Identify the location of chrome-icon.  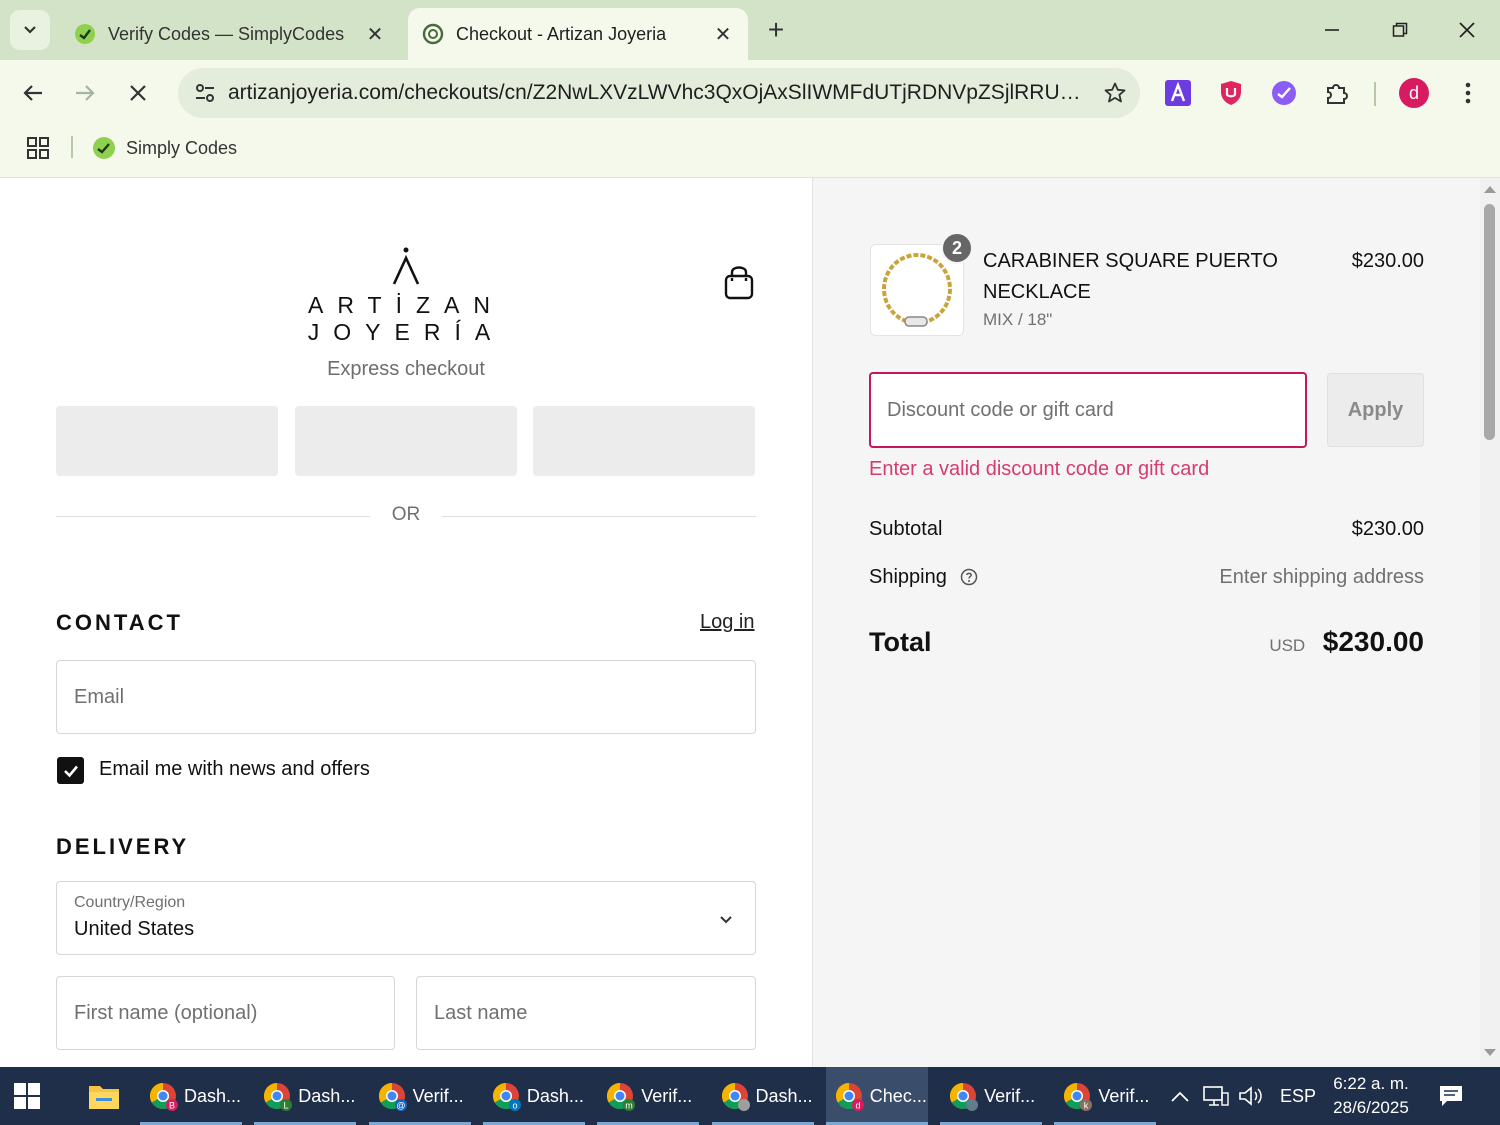
(964, 1096).